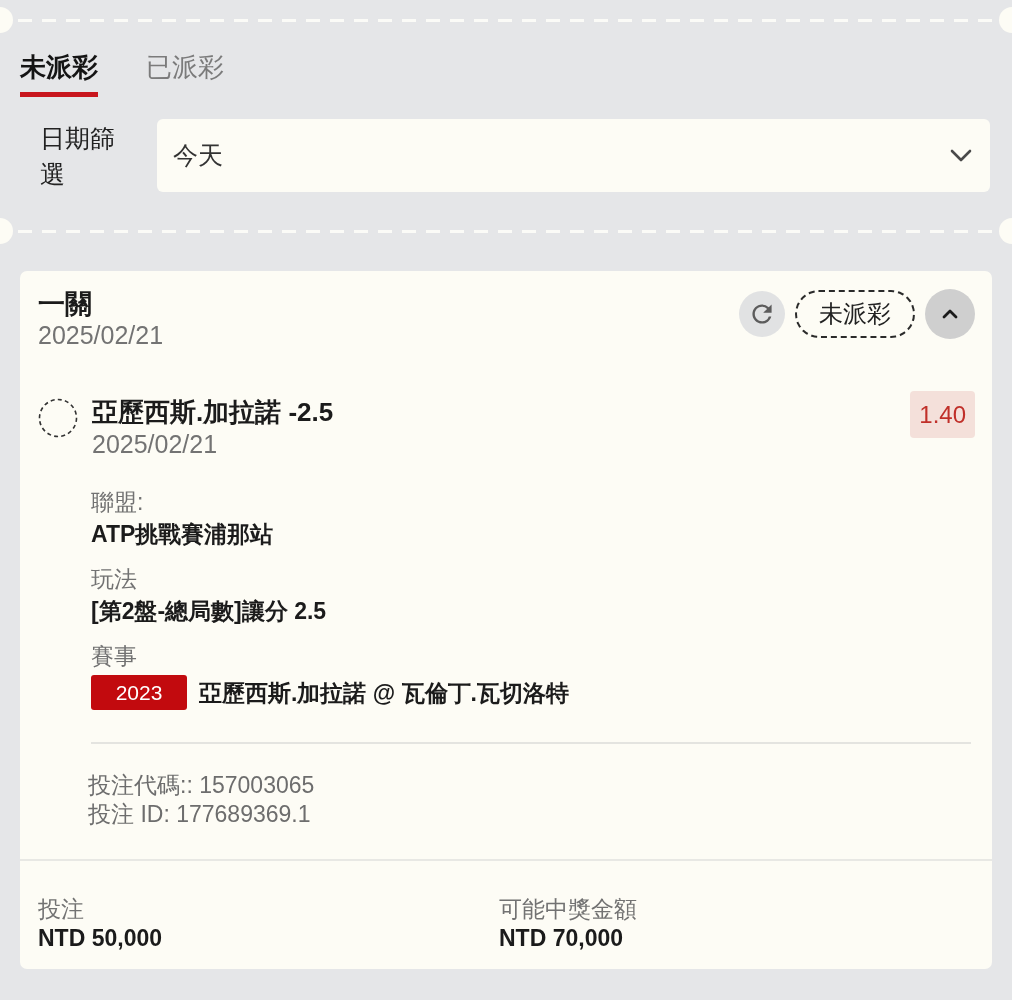  What do you see at coordinates (213, 412) in the screenshot?
I see `selection-title: 亞歷西斯.加拉諾 -2.5` at bounding box center [213, 412].